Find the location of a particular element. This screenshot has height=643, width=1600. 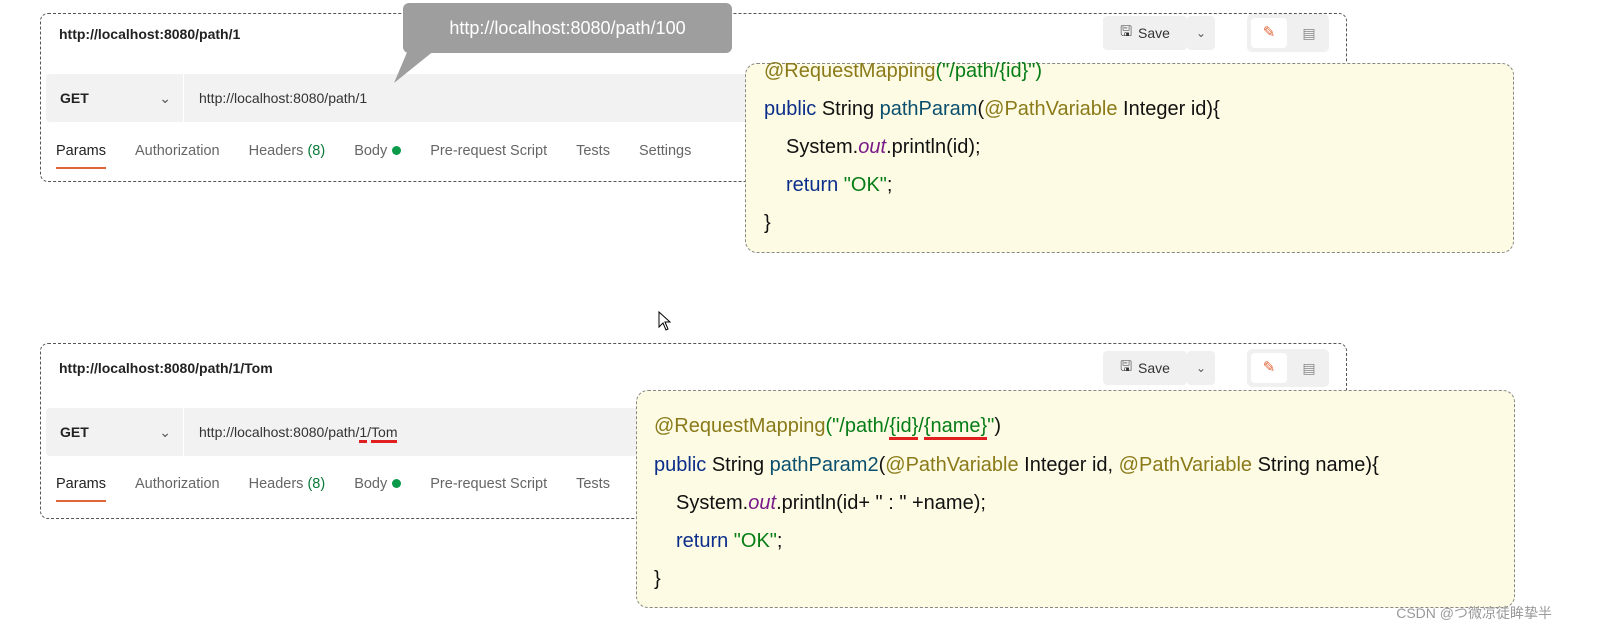

code-line: @RequestMapping("/path/{id}") is located at coordinates (903, 71).